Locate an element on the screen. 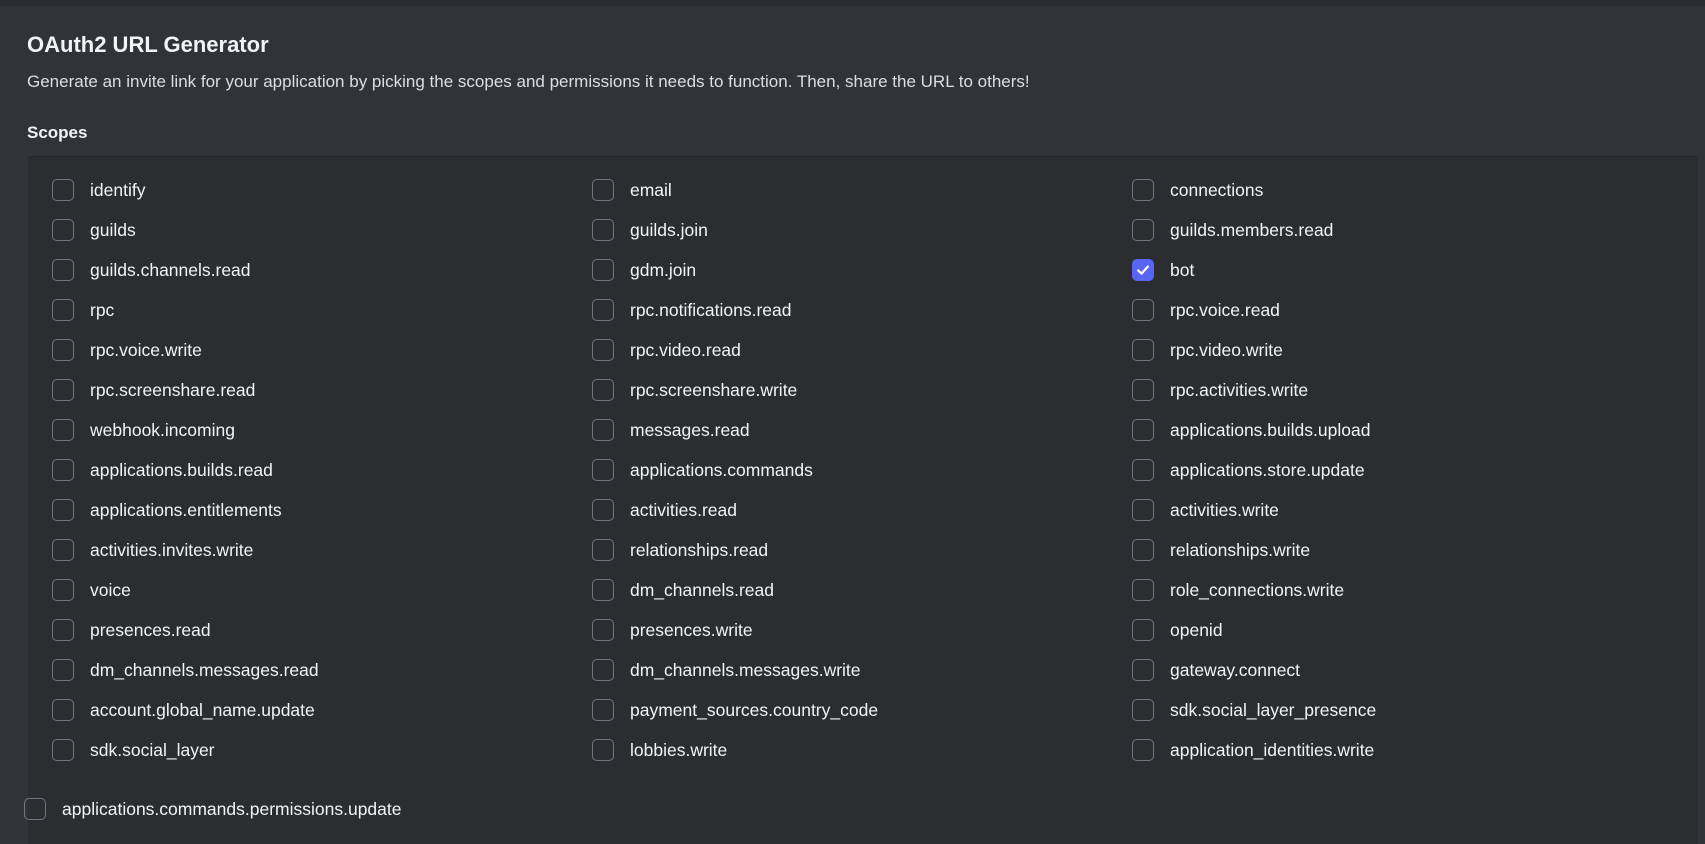  scope-checkbox-applications-commands: applications.commands is located at coordinates (862, 470).